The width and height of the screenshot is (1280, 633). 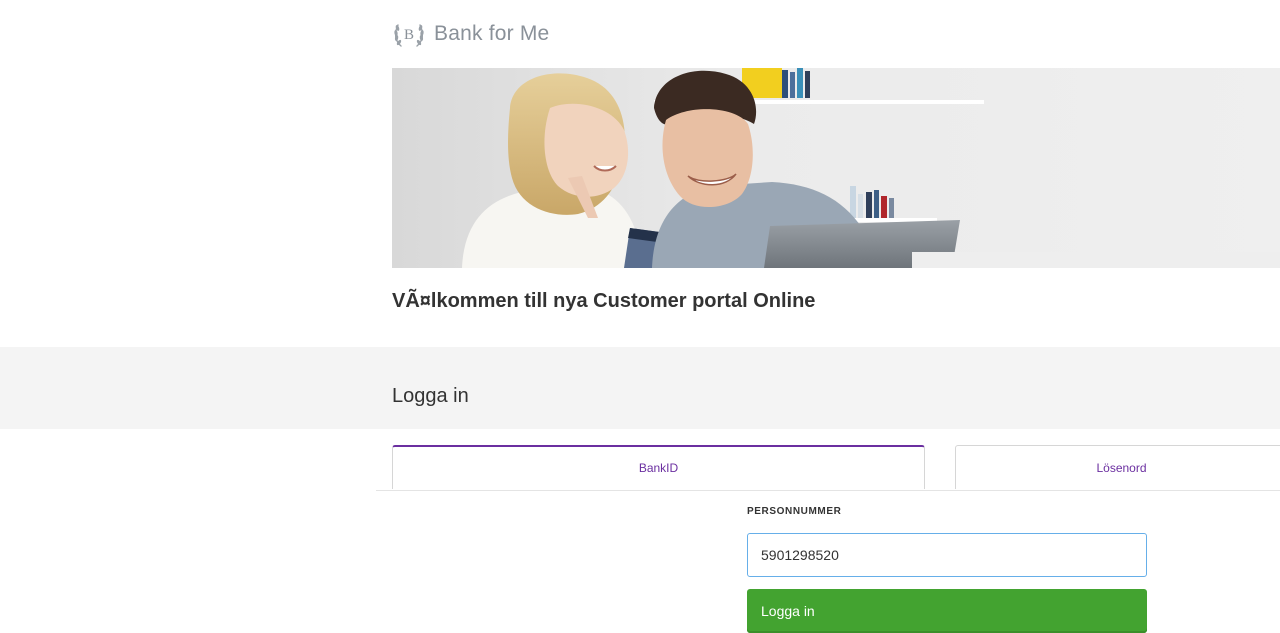 I want to click on personnummer-label: PERSONNUMMER, so click(x=794, y=511).